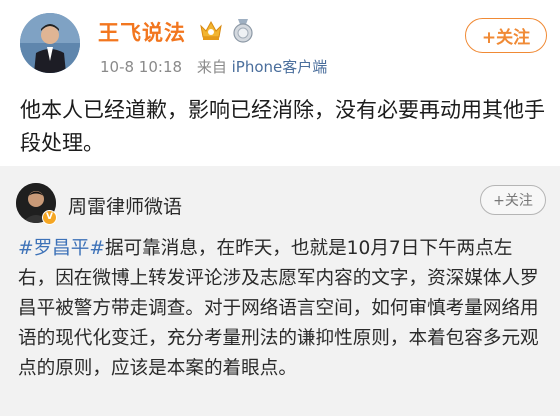 This screenshot has height=416, width=560. Describe the element at coordinates (125, 205) in the screenshot. I see `repost-author-name: 周雷律师微语` at that location.